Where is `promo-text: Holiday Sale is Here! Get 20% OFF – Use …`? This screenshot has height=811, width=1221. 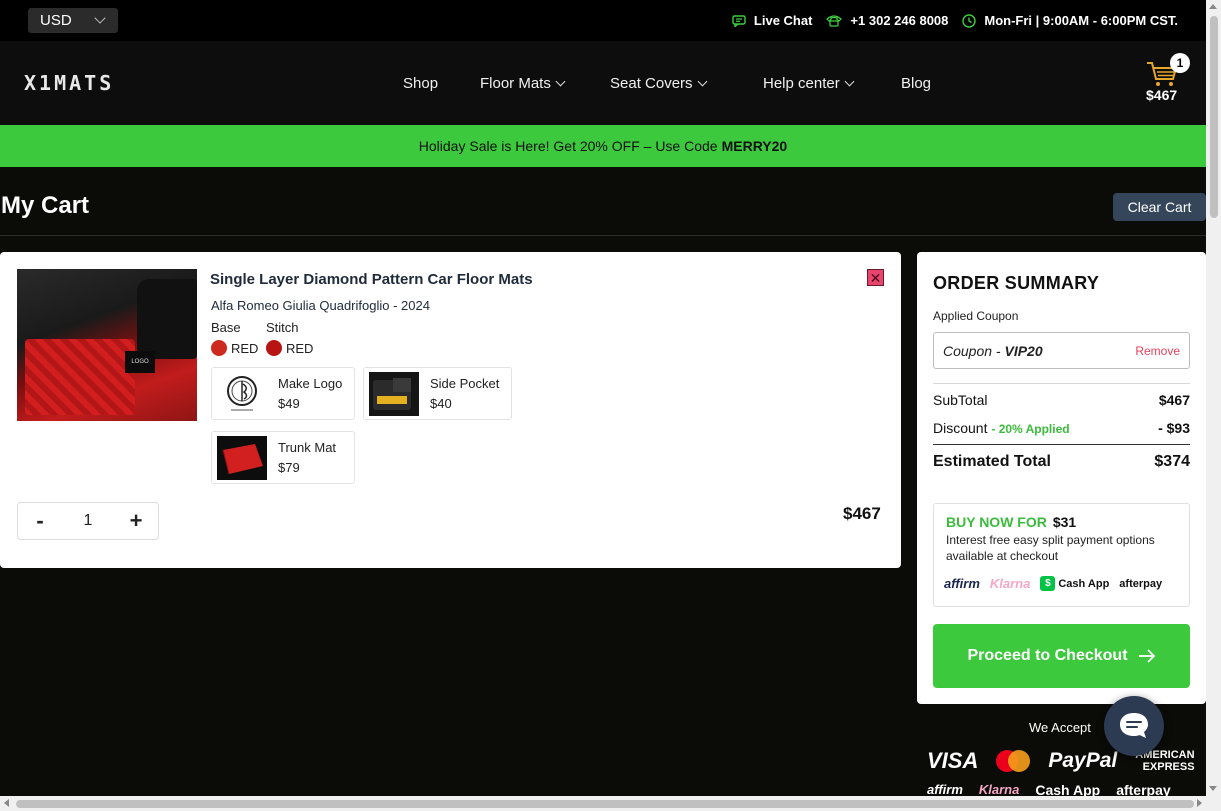 promo-text: Holiday Sale is Here! Get 20% OFF – Use … is located at coordinates (568, 146).